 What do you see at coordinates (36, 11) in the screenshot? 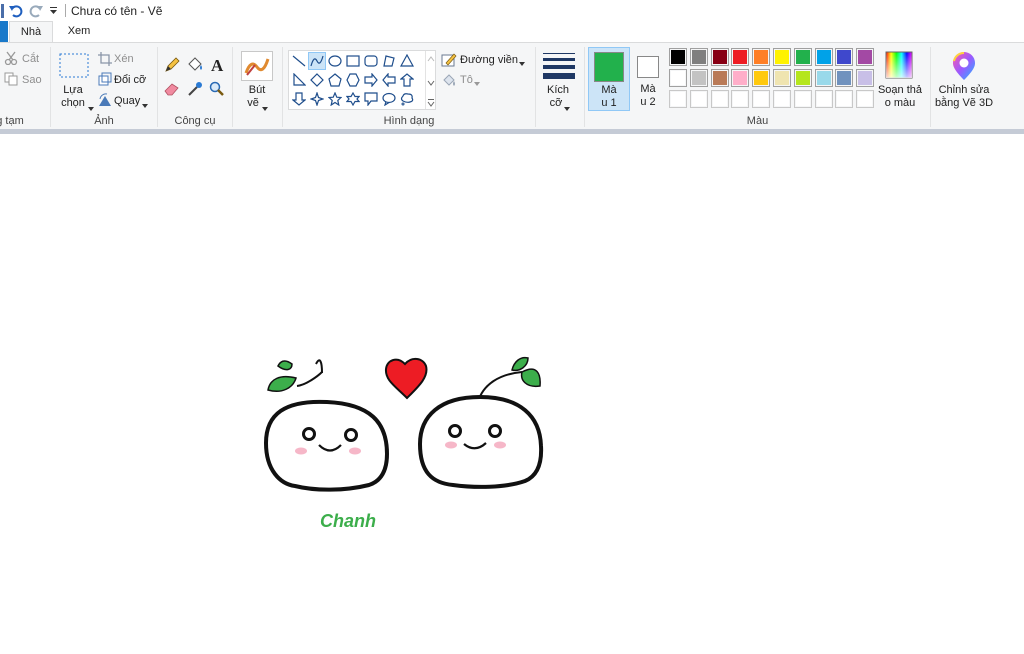
I see `redo-icon` at bounding box center [36, 11].